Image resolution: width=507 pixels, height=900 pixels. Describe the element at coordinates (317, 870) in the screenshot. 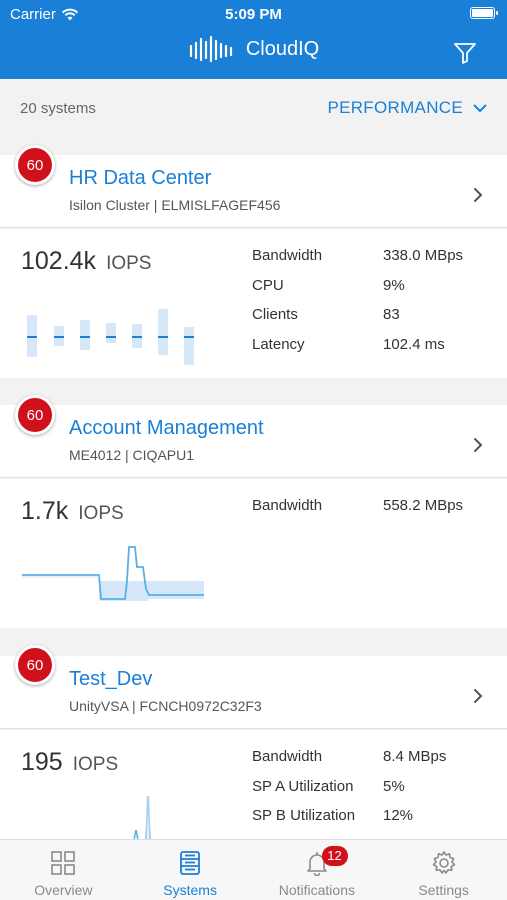

I see `tab-notifications: 12 Notifications` at that location.